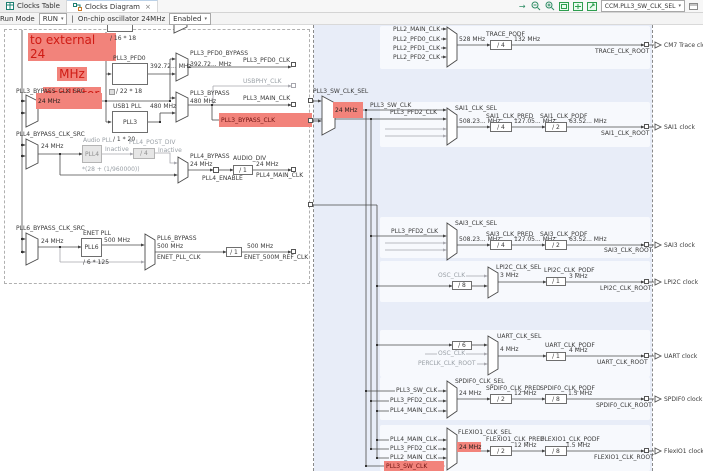  What do you see at coordinates (91, 247) in the screenshot?
I see `pll6-block: PLL6` at bounding box center [91, 247].